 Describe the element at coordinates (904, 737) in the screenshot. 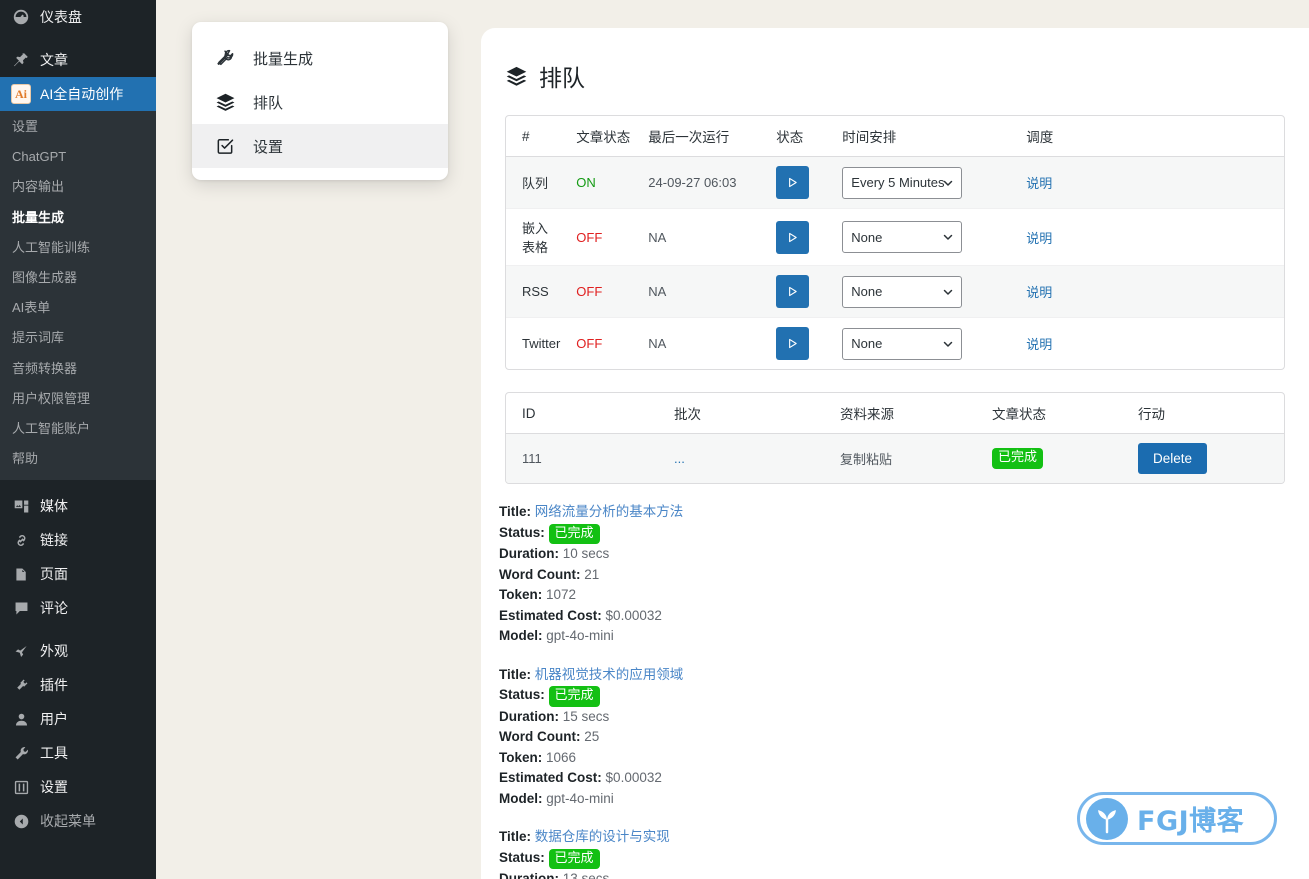

I see `log-line-word-count: Word Count: 25` at that location.